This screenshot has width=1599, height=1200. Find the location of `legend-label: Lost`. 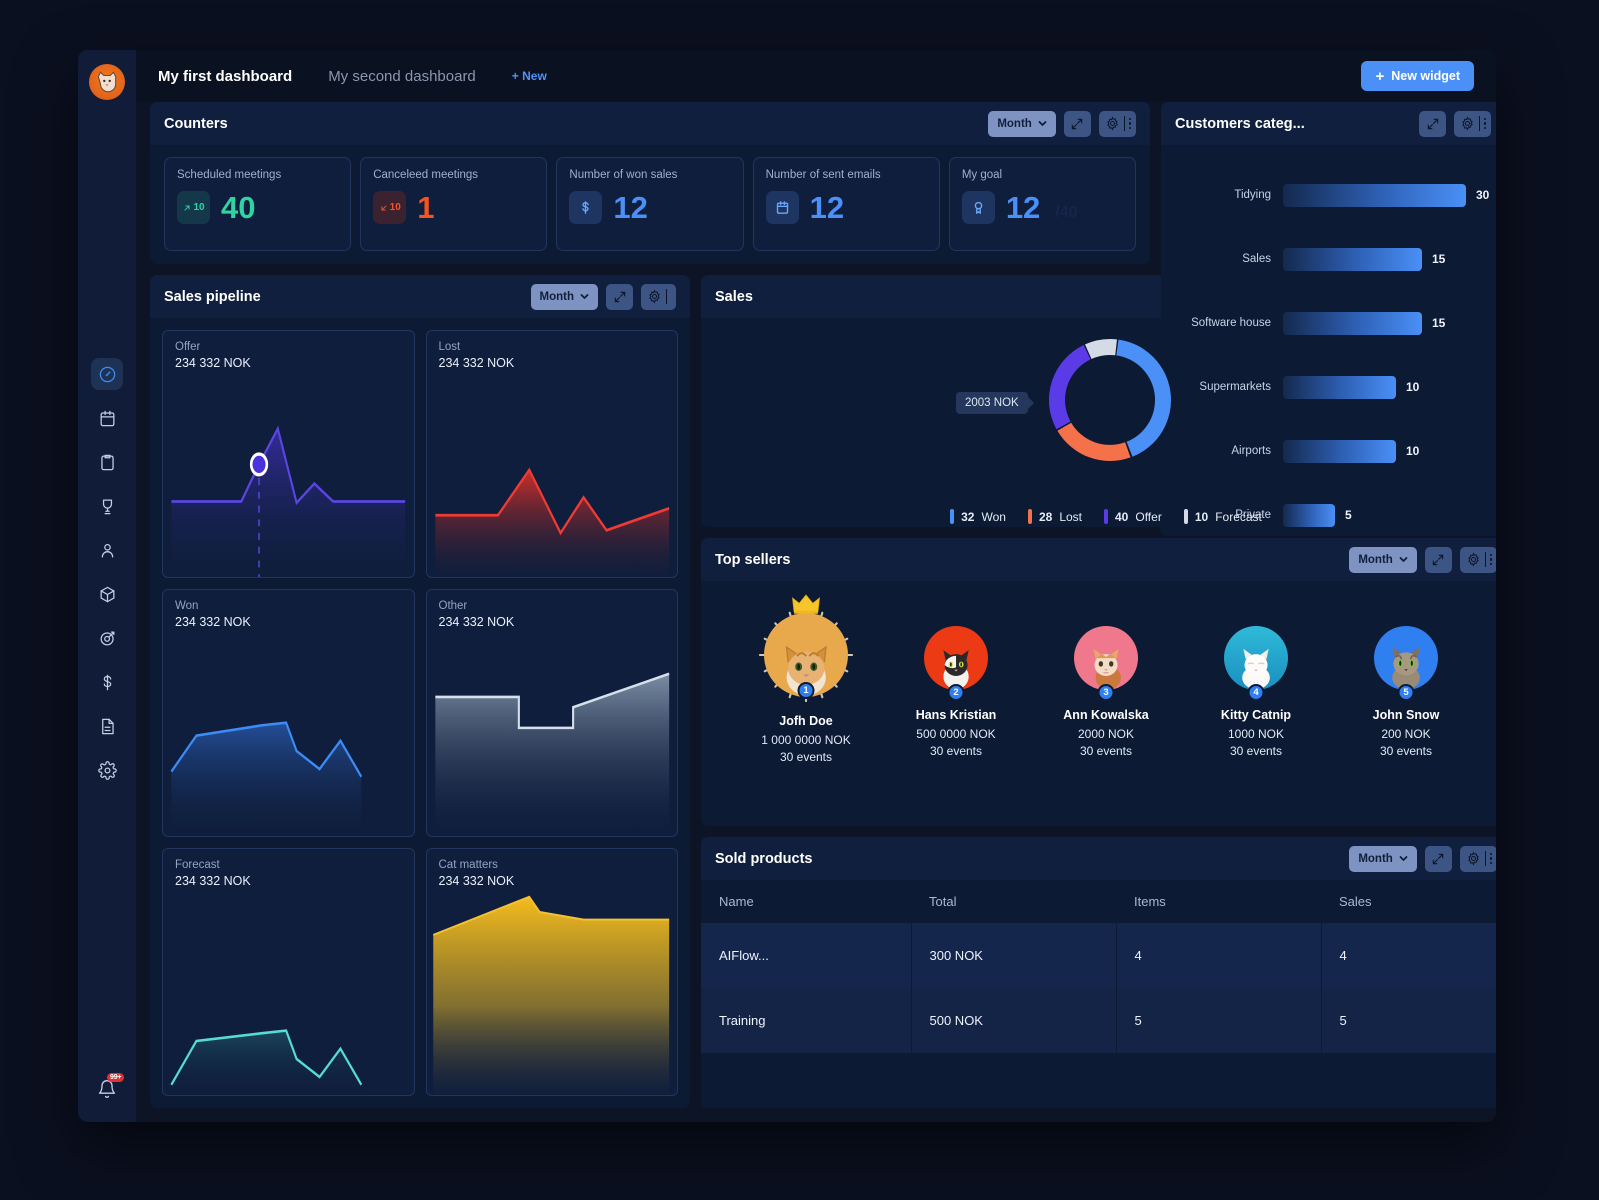

legend-label: Lost is located at coordinates (1070, 516).